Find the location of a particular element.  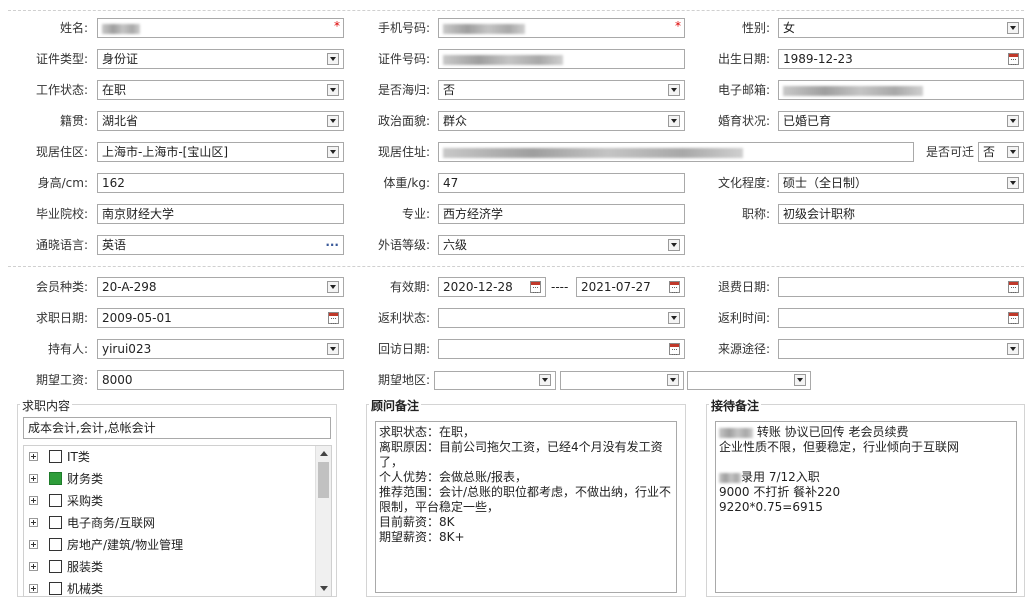

returnee-select: 否 is located at coordinates (561, 90).